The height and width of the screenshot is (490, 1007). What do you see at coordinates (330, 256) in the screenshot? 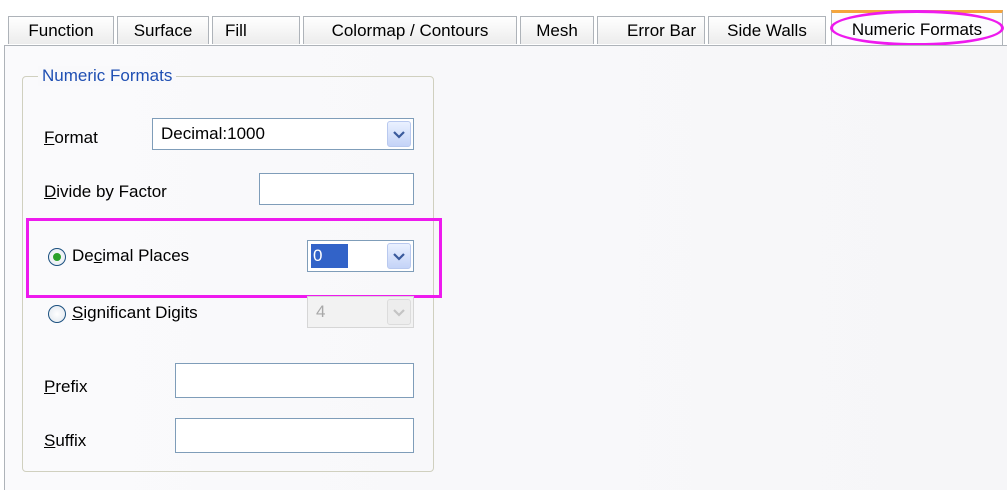
I see `decimal-places-value: 0` at bounding box center [330, 256].